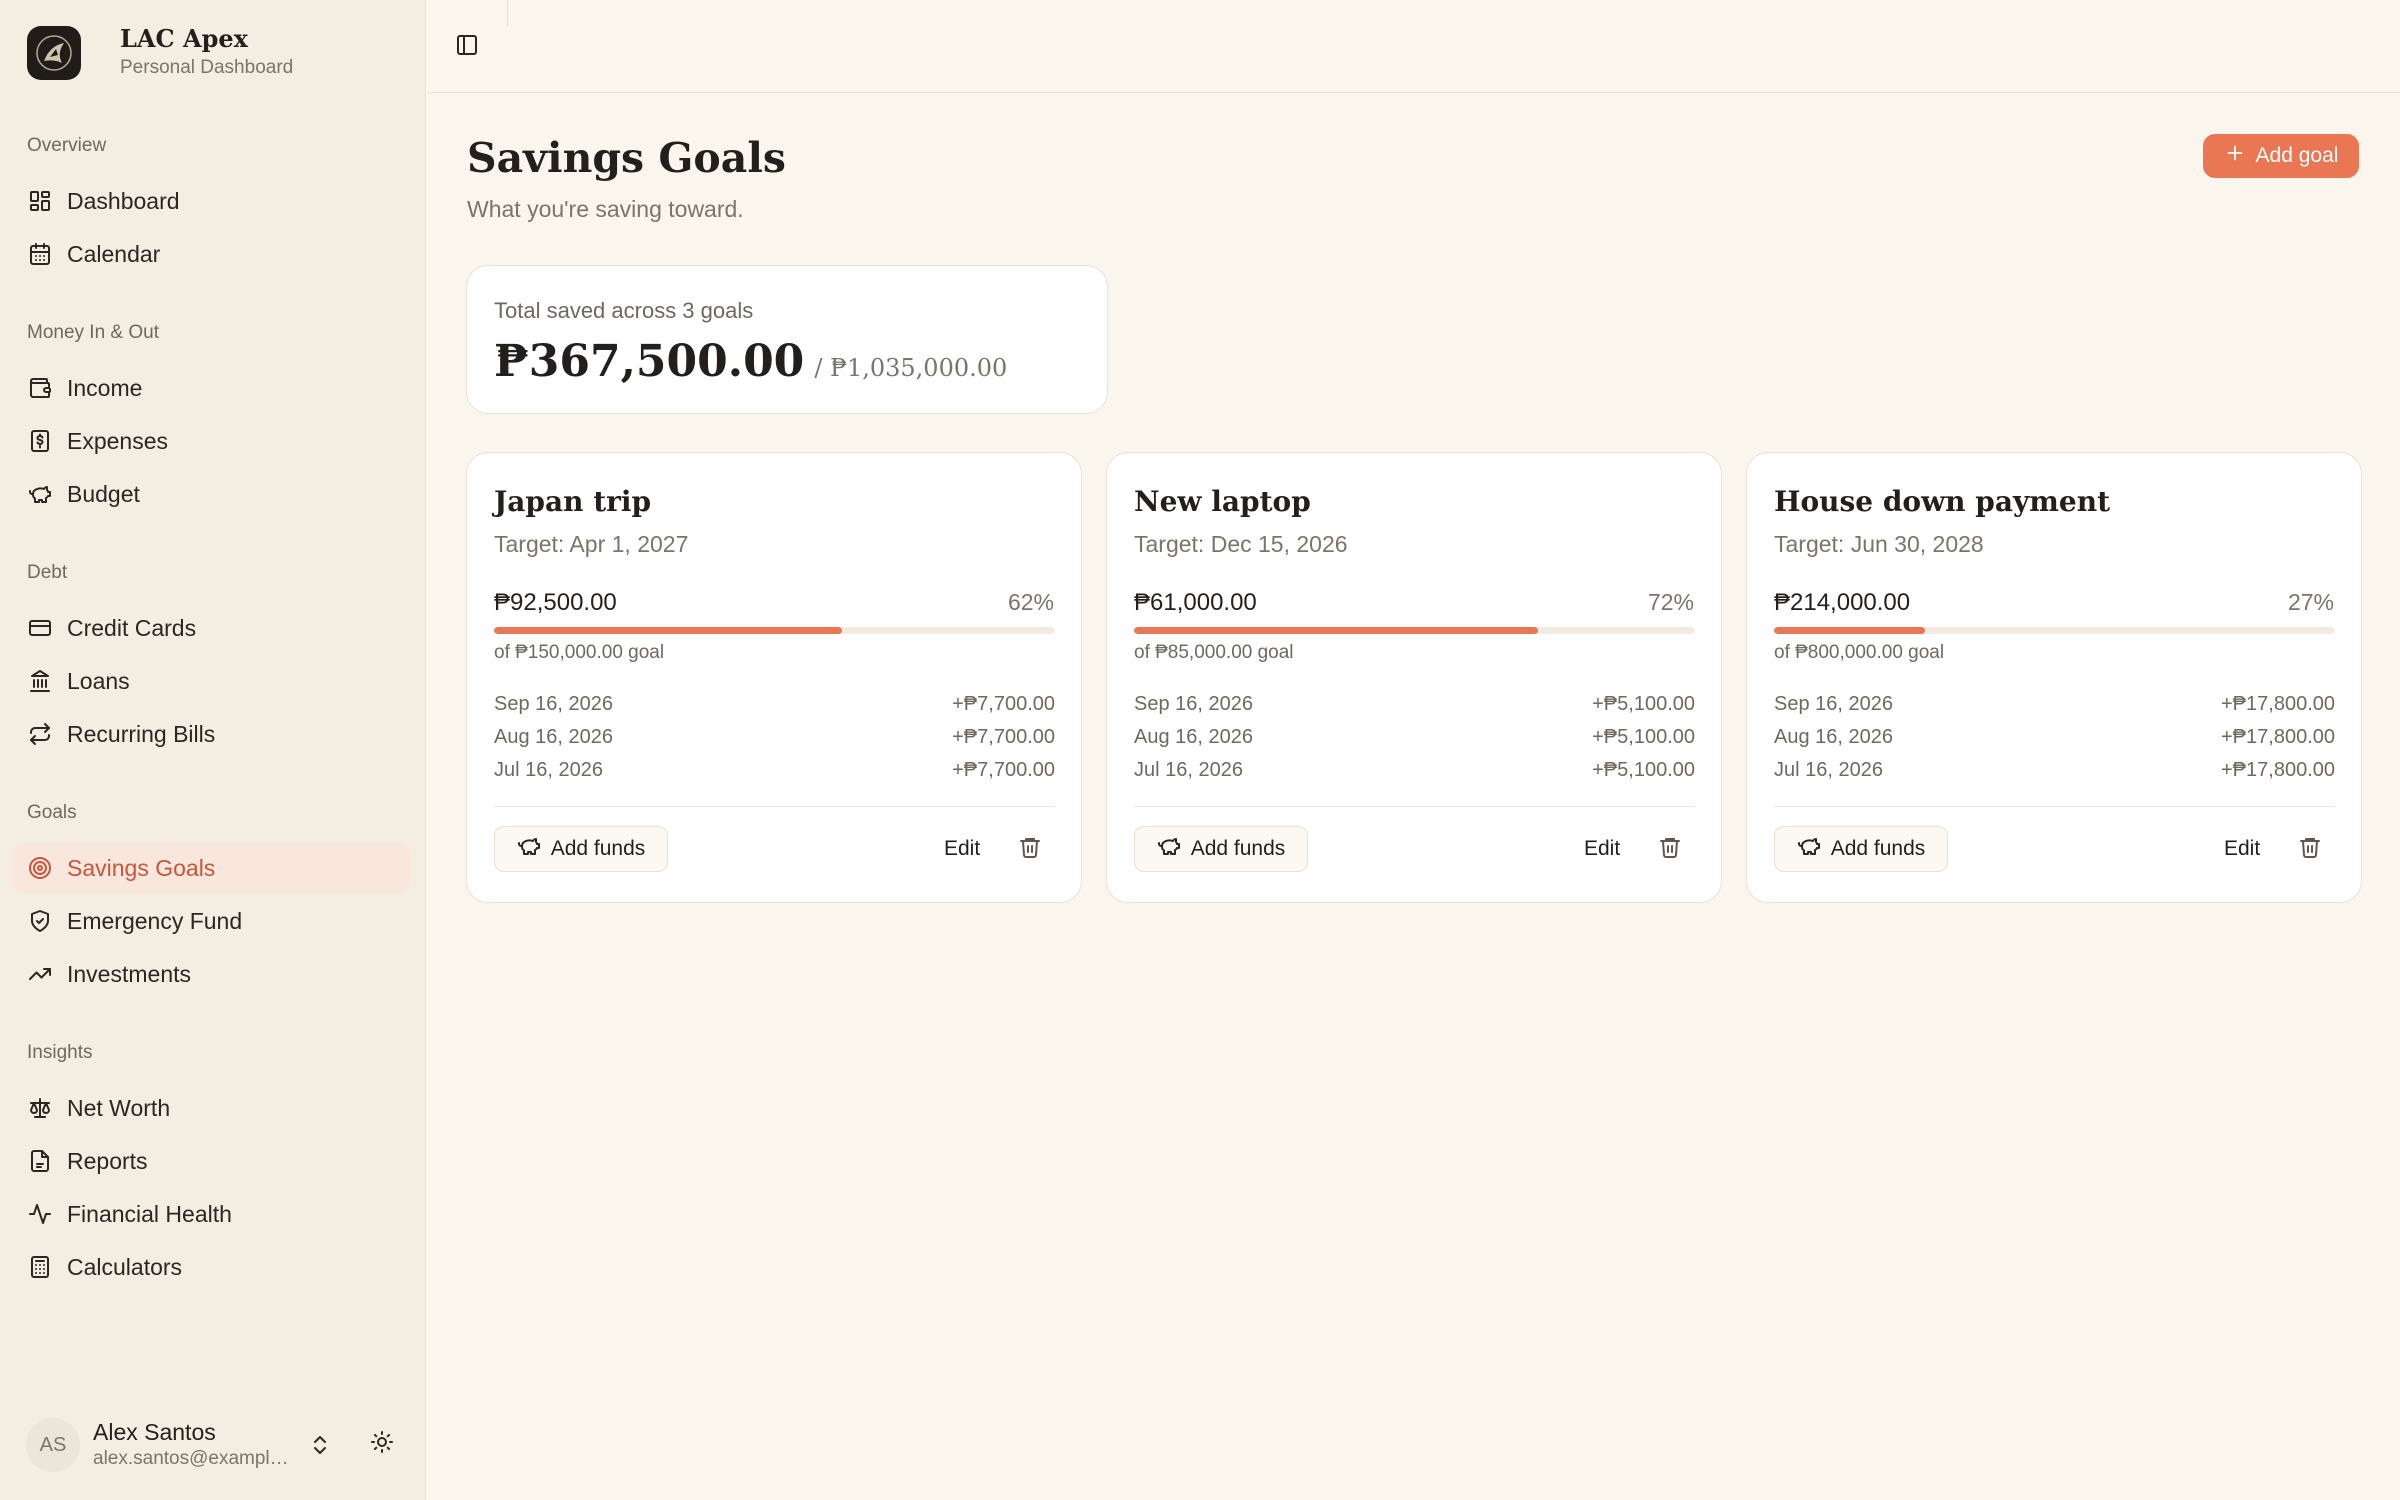 This screenshot has height=1500, width=2400. I want to click on section-label: Goals, so click(52, 812).